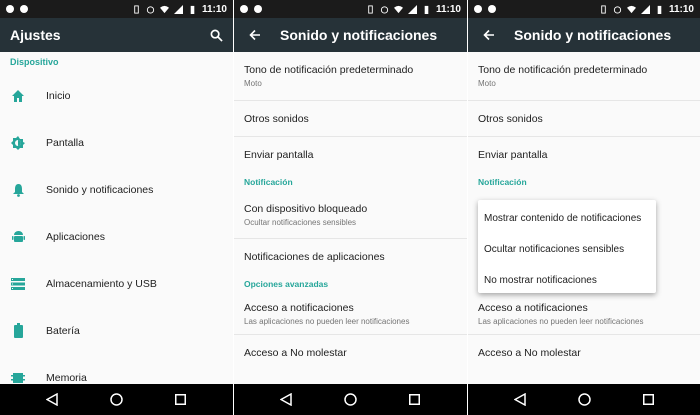 The width and height of the screenshot is (700, 415). What do you see at coordinates (286, 284) in the screenshot?
I see `category-advanced: Opciones avanzadas` at bounding box center [286, 284].